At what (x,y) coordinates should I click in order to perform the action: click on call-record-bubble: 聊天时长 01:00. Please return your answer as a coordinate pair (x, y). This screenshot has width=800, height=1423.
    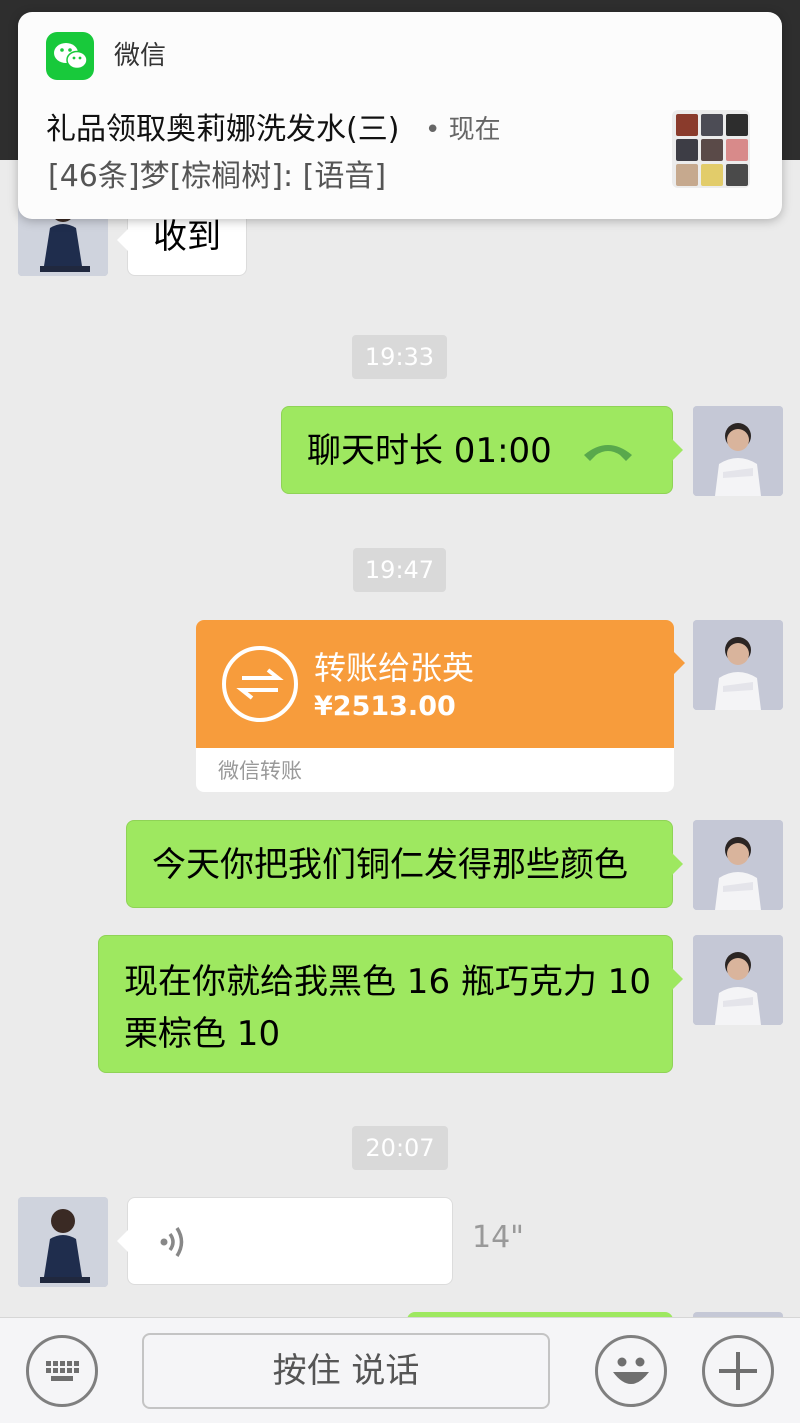
    Looking at the image, I should click on (482, 450).